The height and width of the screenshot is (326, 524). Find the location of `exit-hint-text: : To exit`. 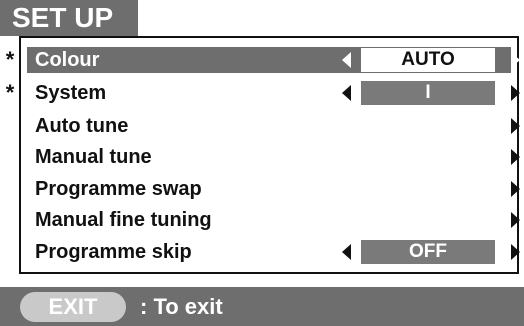

exit-hint-text: : To exit is located at coordinates (181, 306).